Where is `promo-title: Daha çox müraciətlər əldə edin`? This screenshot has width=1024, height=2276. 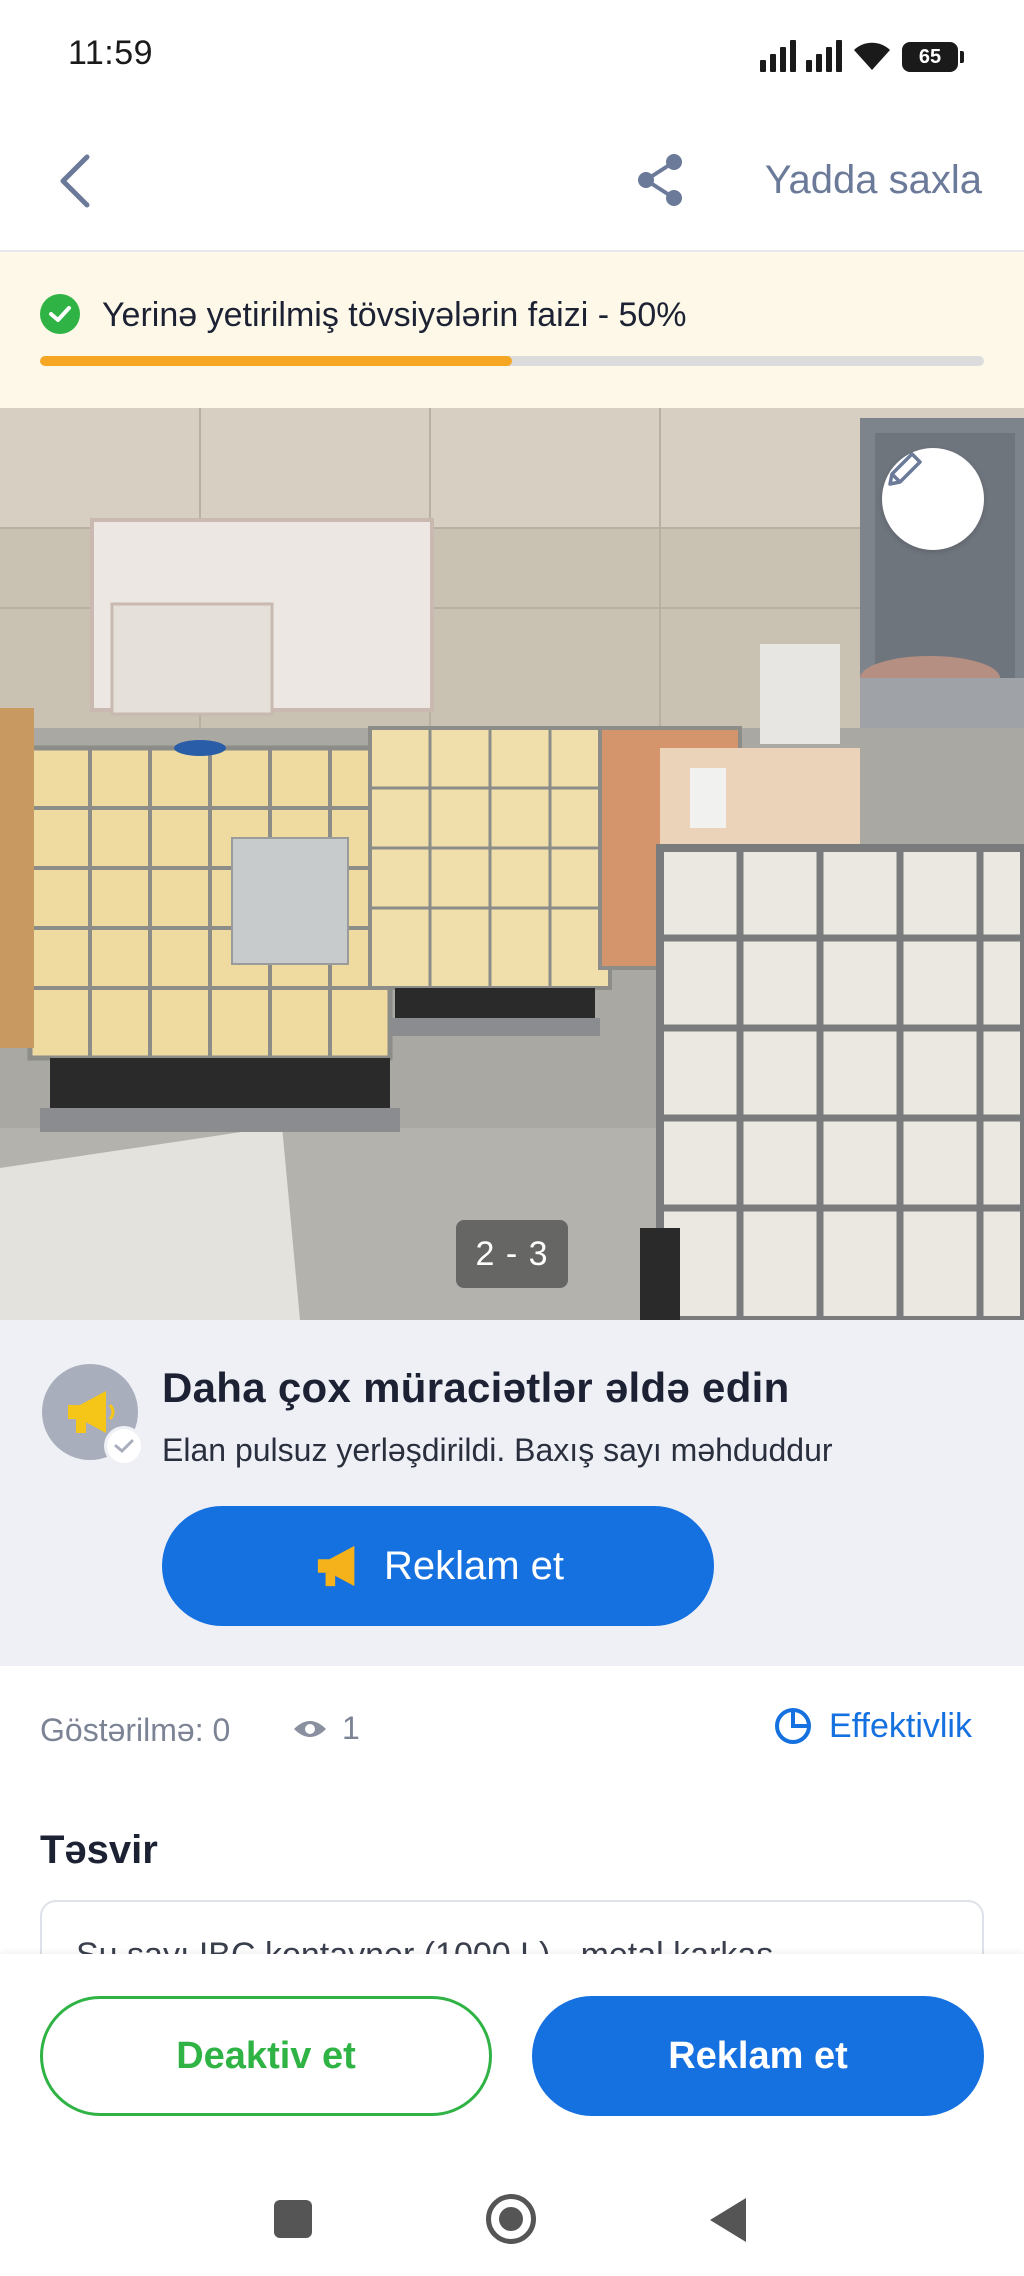
promo-title: Daha çox müraciətlər əldə edin is located at coordinates (476, 1387).